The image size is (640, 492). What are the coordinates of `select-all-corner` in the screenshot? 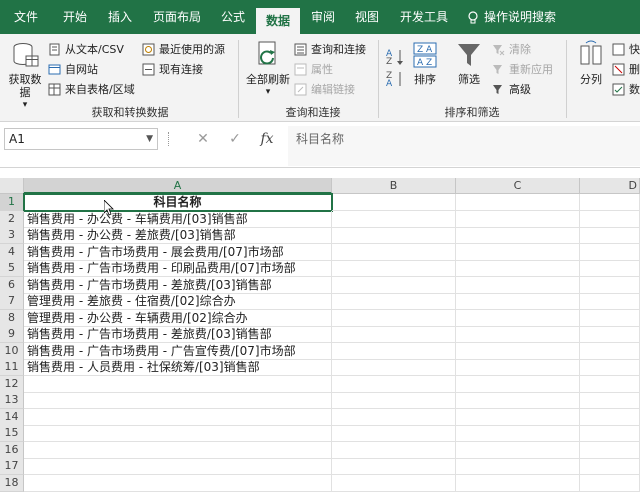 It's located at (12, 186).